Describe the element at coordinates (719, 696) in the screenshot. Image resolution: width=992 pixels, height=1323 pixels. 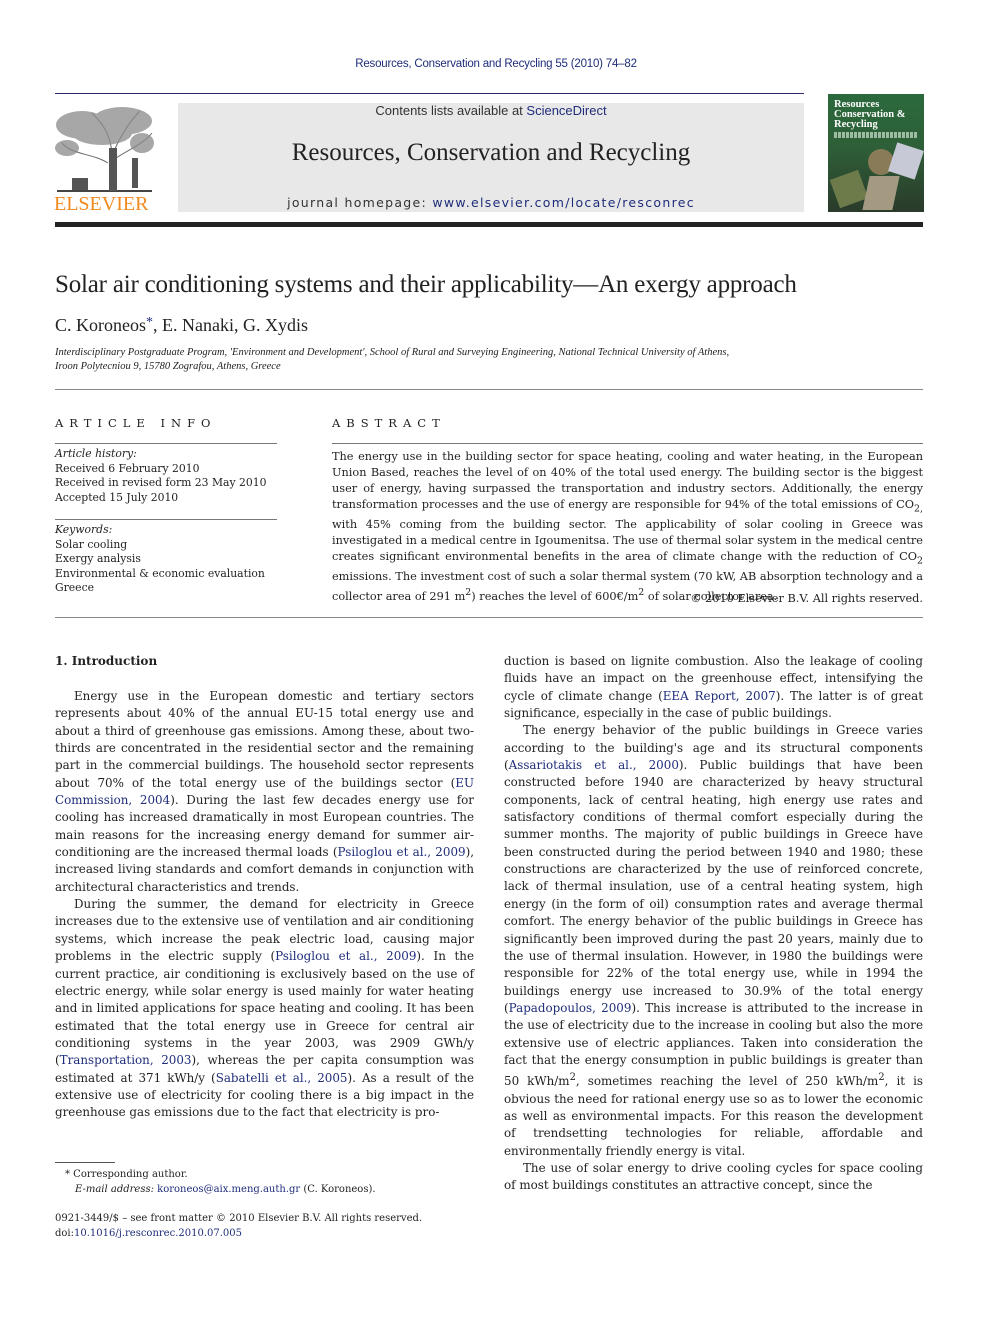
I see `reference-link: EEA Report, 2007` at that location.